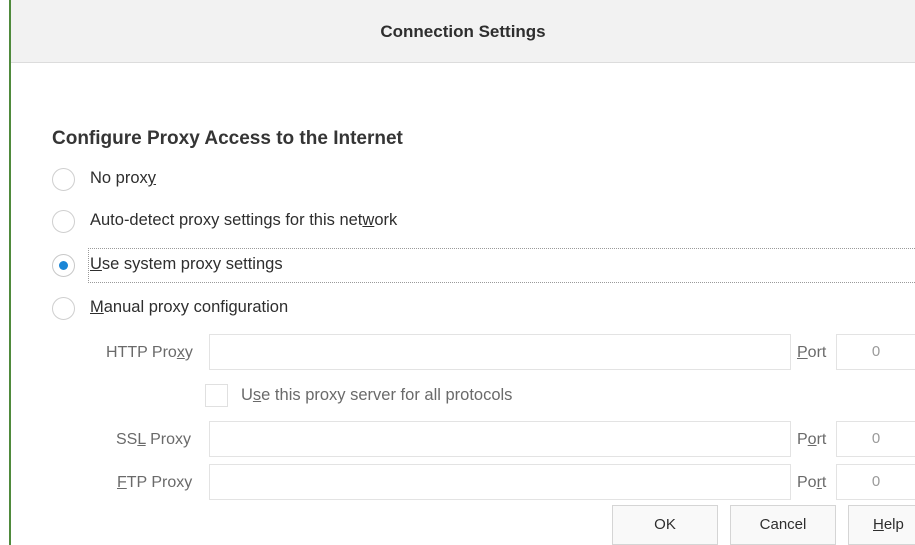  I want to click on ftp-proxy-label: FTP Proxy, so click(155, 482).